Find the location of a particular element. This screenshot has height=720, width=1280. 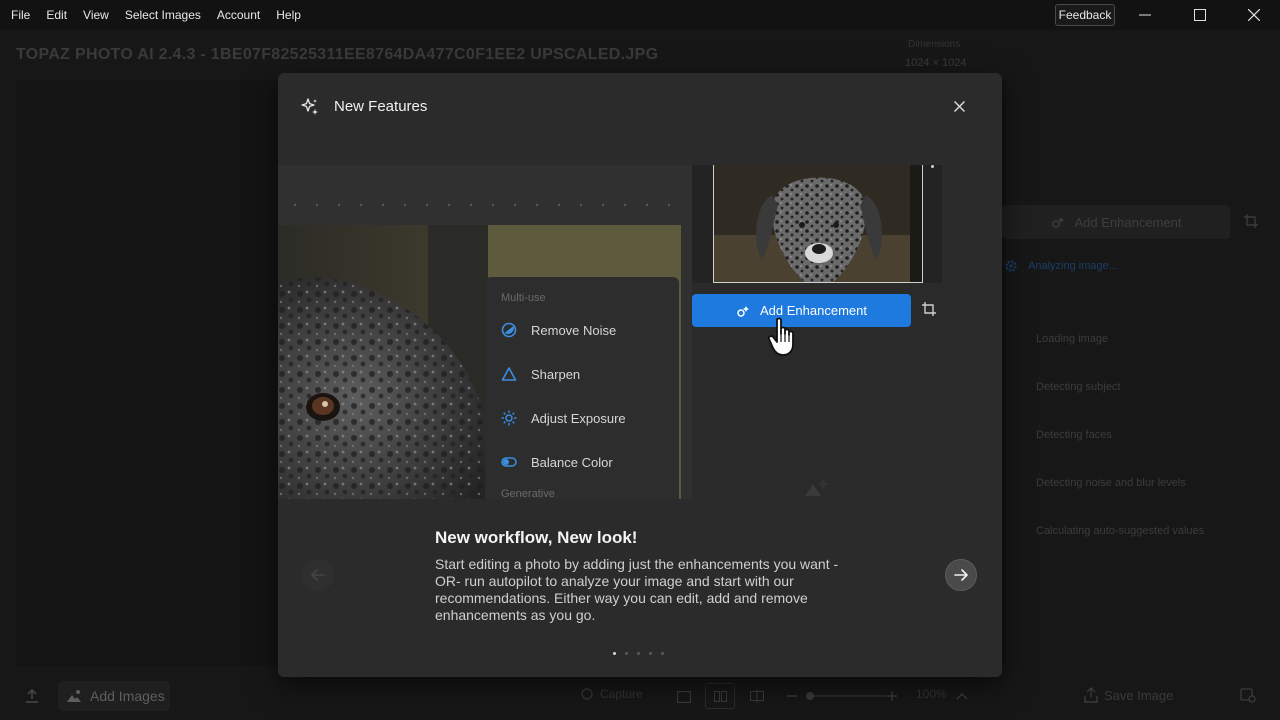

side-by-side-icon is located at coordinates (720, 696).